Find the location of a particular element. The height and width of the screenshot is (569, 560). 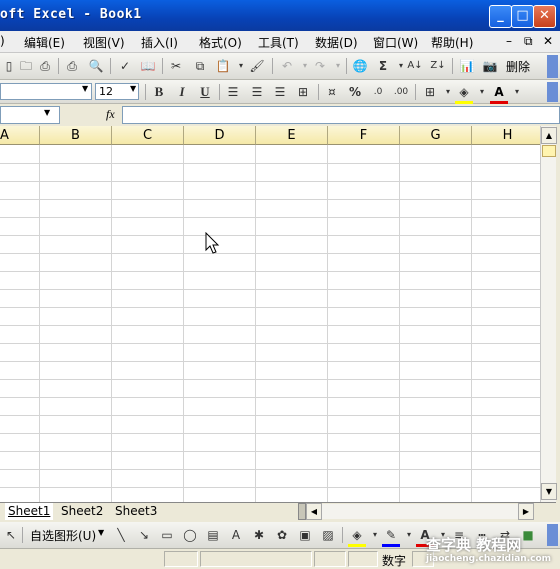

oval-icon: ◯ is located at coordinates (190, 535).